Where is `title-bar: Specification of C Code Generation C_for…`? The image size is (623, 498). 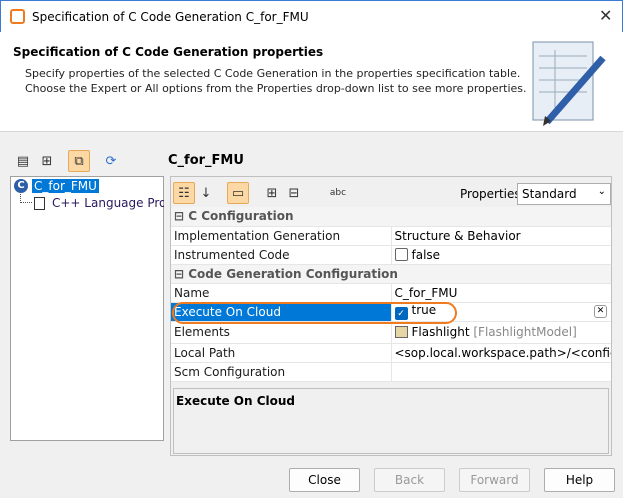 title-bar: Specification of C Code Generation C_for… is located at coordinates (311, 16).